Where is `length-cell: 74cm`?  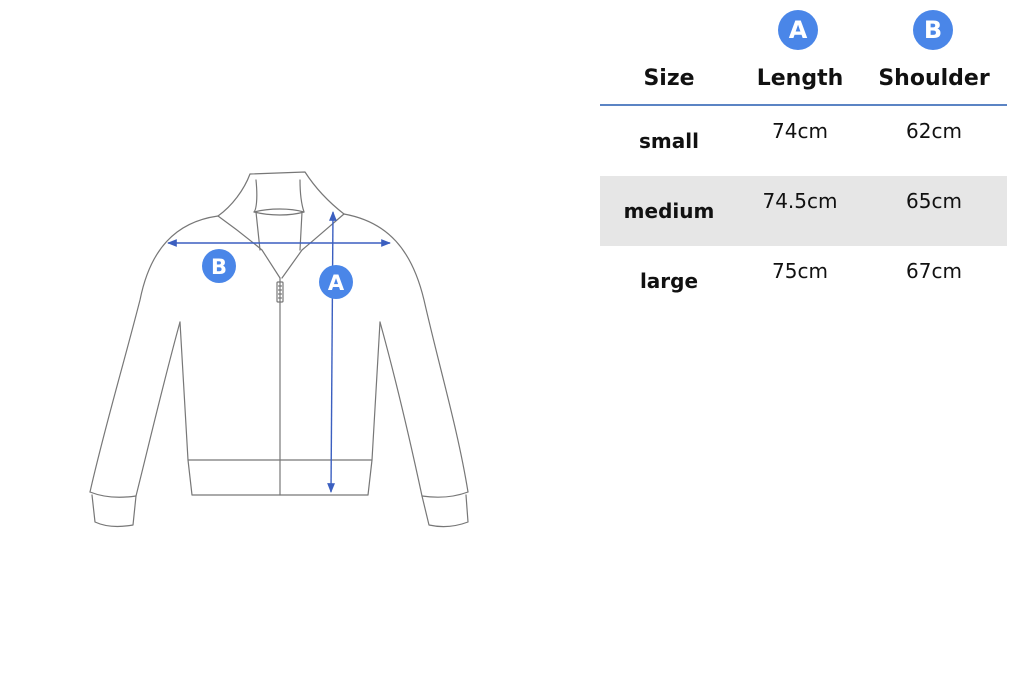 length-cell: 74cm is located at coordinates (800, 131).